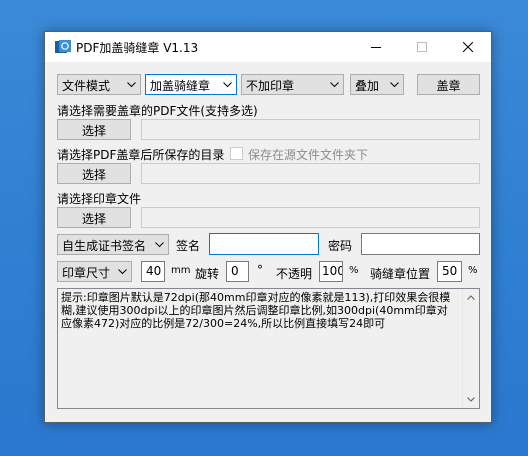 This screenshot has width=528, height=456. I want to click on opacity-label: 不透明, so click(294, 274).